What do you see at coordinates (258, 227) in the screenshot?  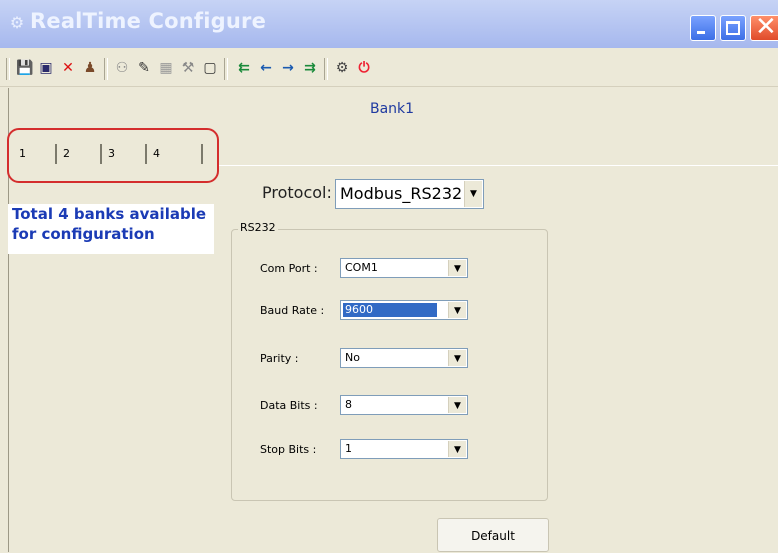 I see `rs232-group-title: RS232` at bounding box center [258, 227].